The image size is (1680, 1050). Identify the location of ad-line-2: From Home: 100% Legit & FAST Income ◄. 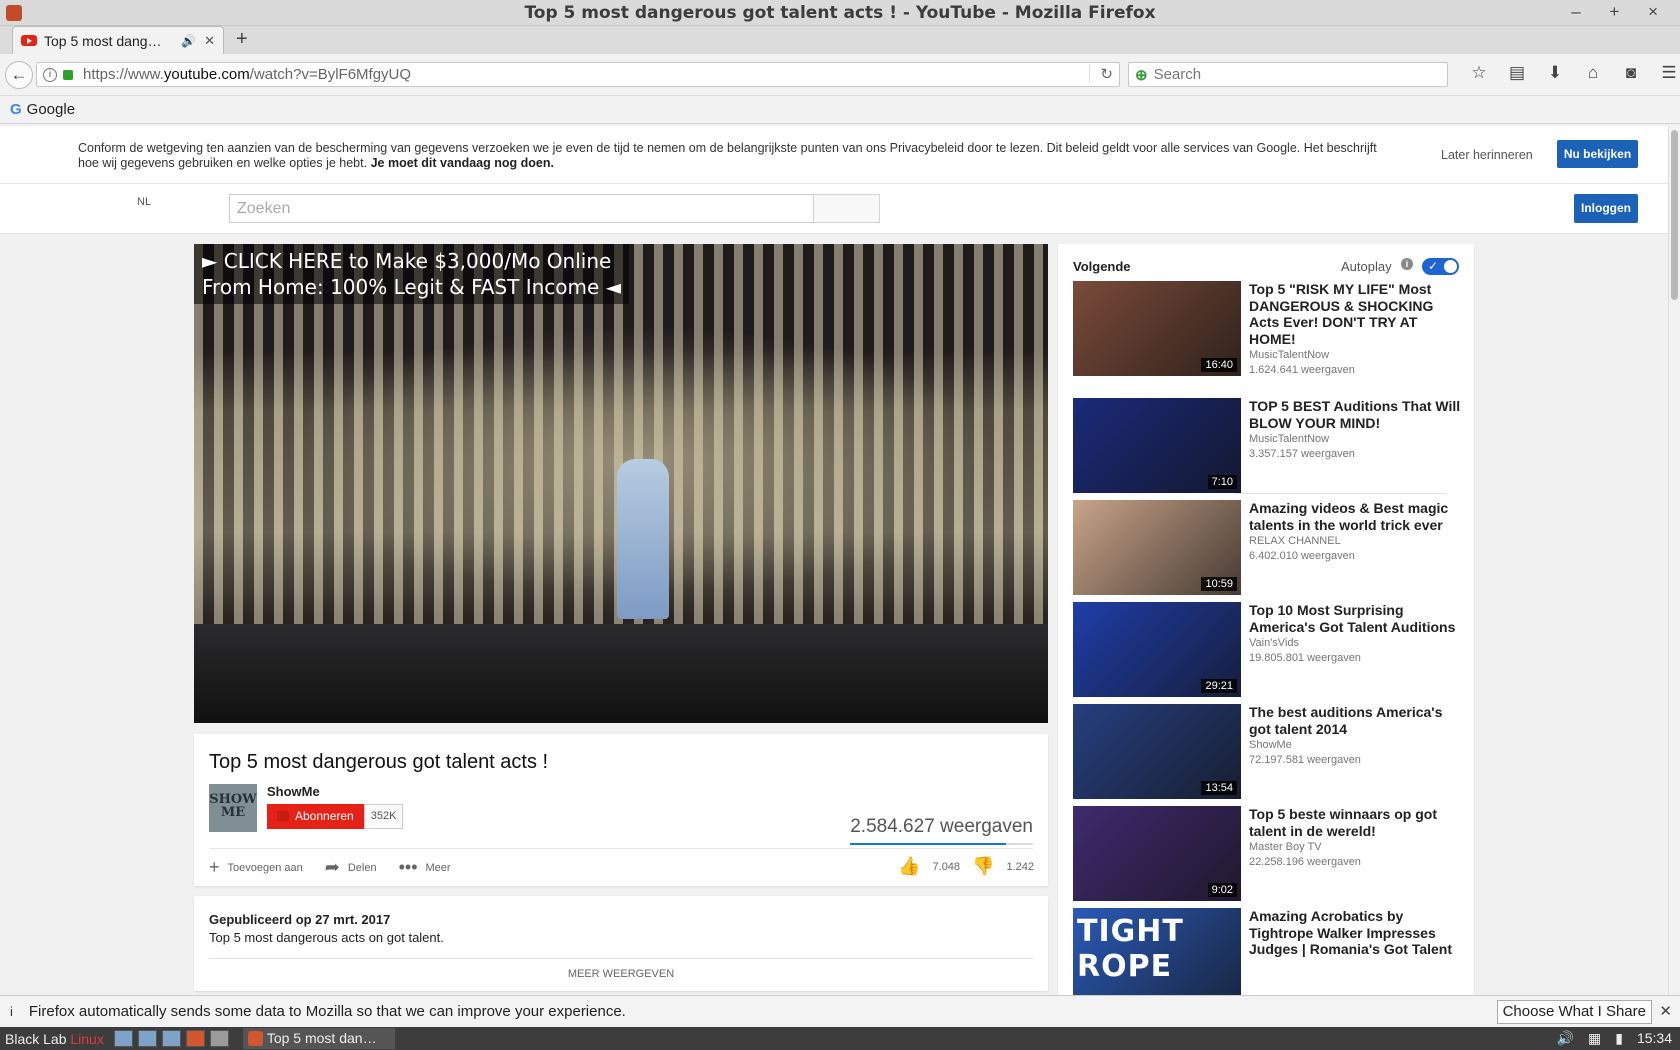
(412, 287).